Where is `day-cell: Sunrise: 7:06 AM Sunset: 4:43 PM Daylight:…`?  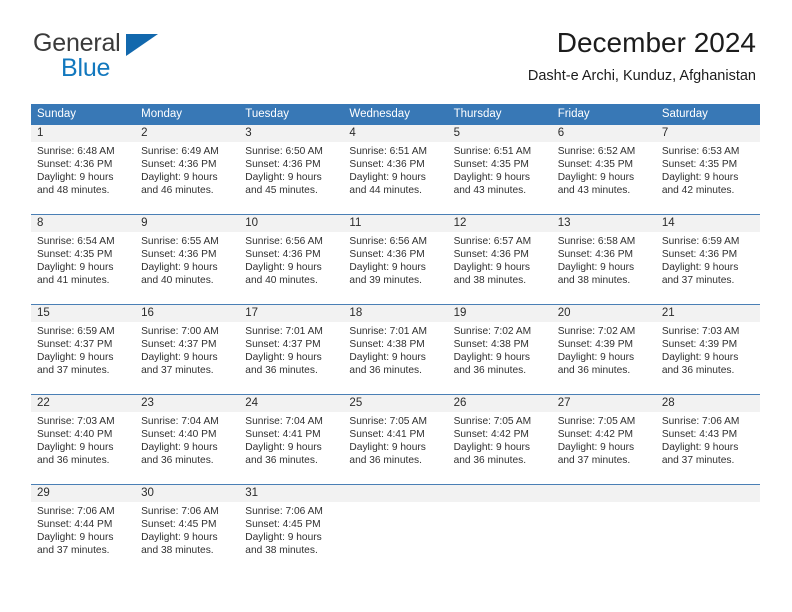 day-cell: Sunrise: 7:06 AM Sunset: 4:43 PM Daylight:… is located at coordinates (708, 448).